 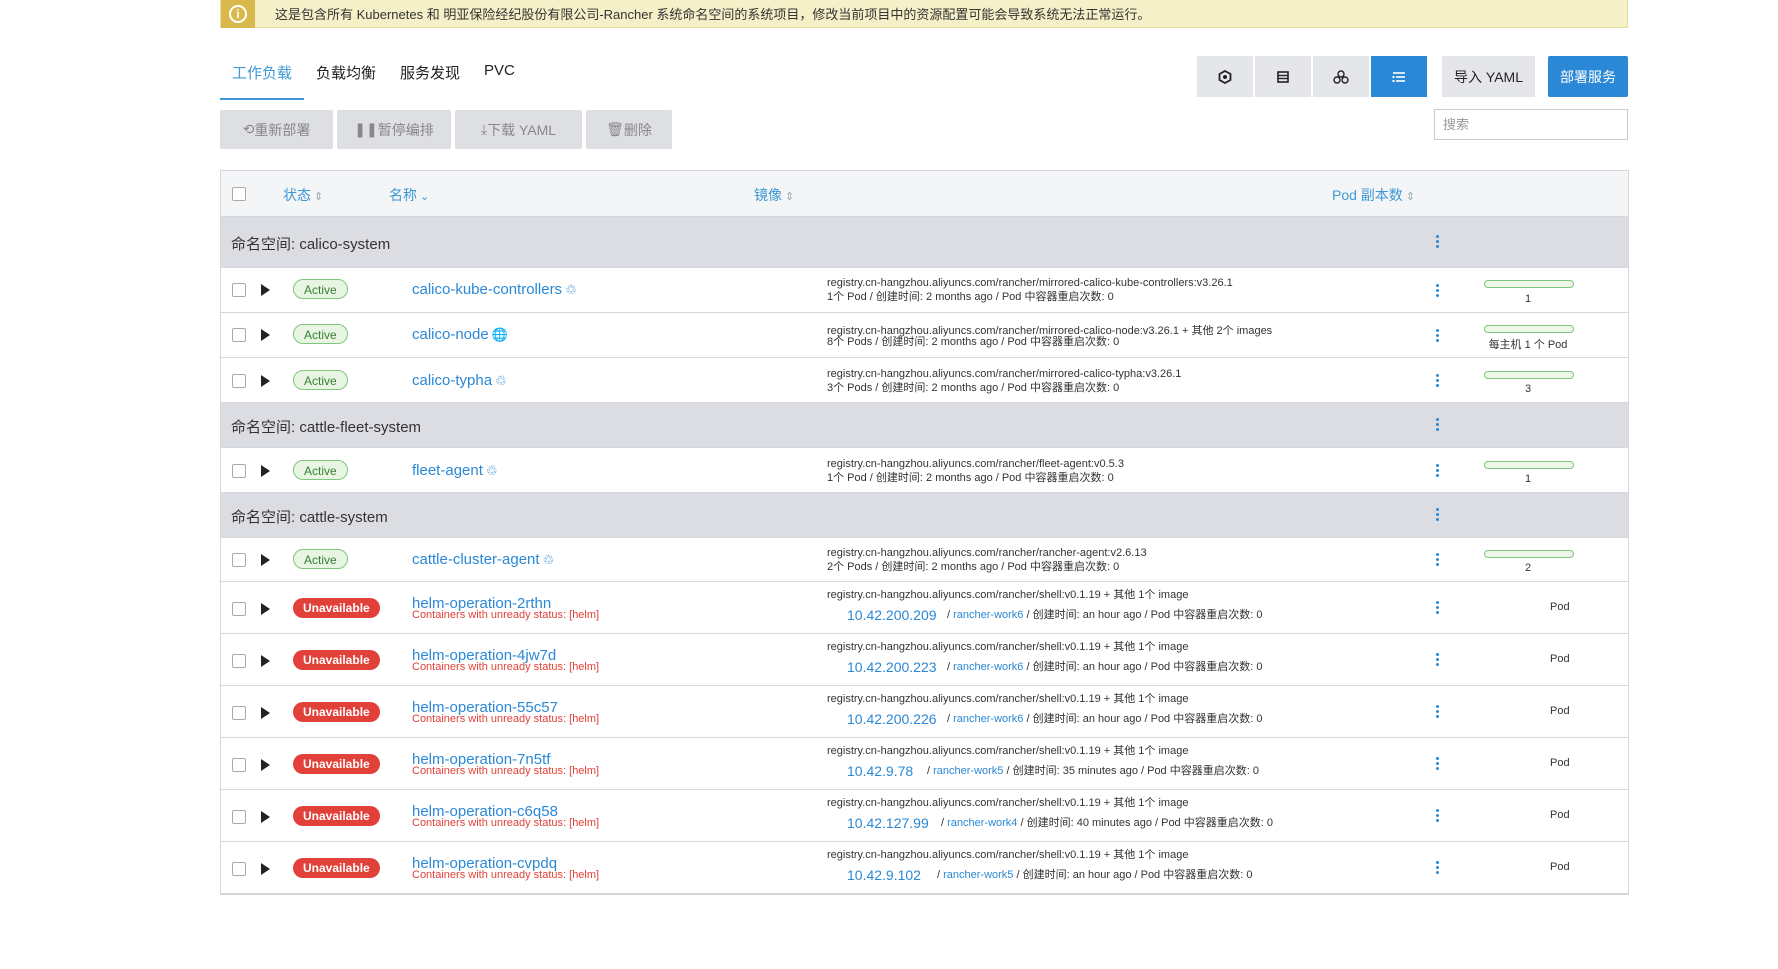 What do you see at coordinates (884, 875) in the screenshot?
I see `pod-ip-link: 10.42.9.102` at bounding box center [884, 875].